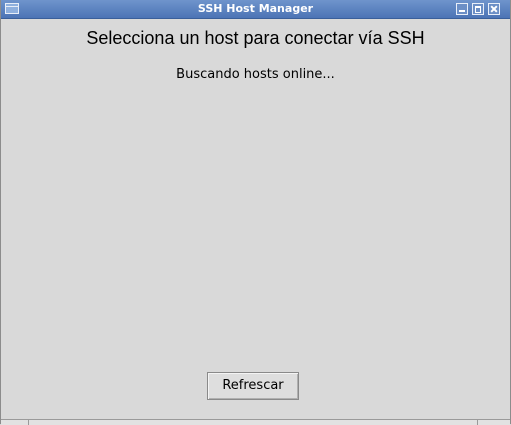  I want to click on minimize-icon, so click(462, 9).